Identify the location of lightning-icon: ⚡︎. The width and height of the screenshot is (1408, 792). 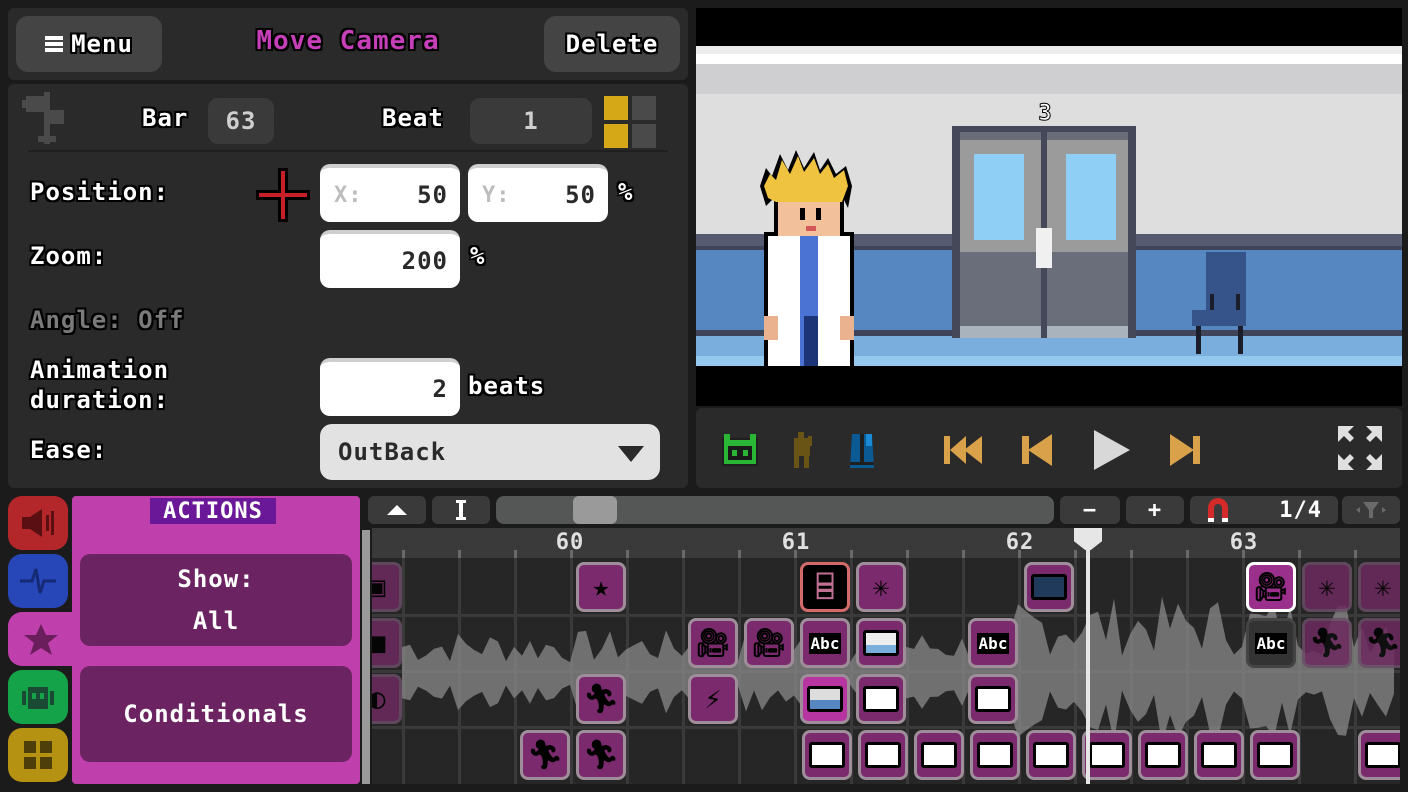
(713, 698).